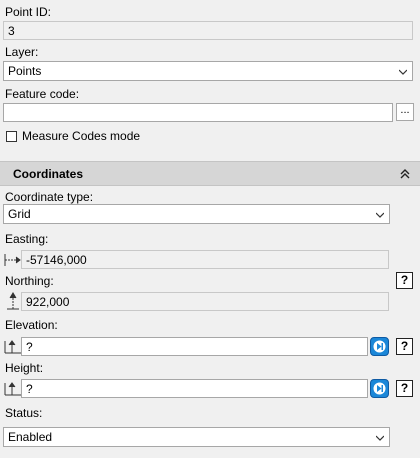 The height and width of the screenshot is (458, 420). Describe the element at coordinates (194, 346) in the screenshot. I see `elevation-input: ?` at that location.